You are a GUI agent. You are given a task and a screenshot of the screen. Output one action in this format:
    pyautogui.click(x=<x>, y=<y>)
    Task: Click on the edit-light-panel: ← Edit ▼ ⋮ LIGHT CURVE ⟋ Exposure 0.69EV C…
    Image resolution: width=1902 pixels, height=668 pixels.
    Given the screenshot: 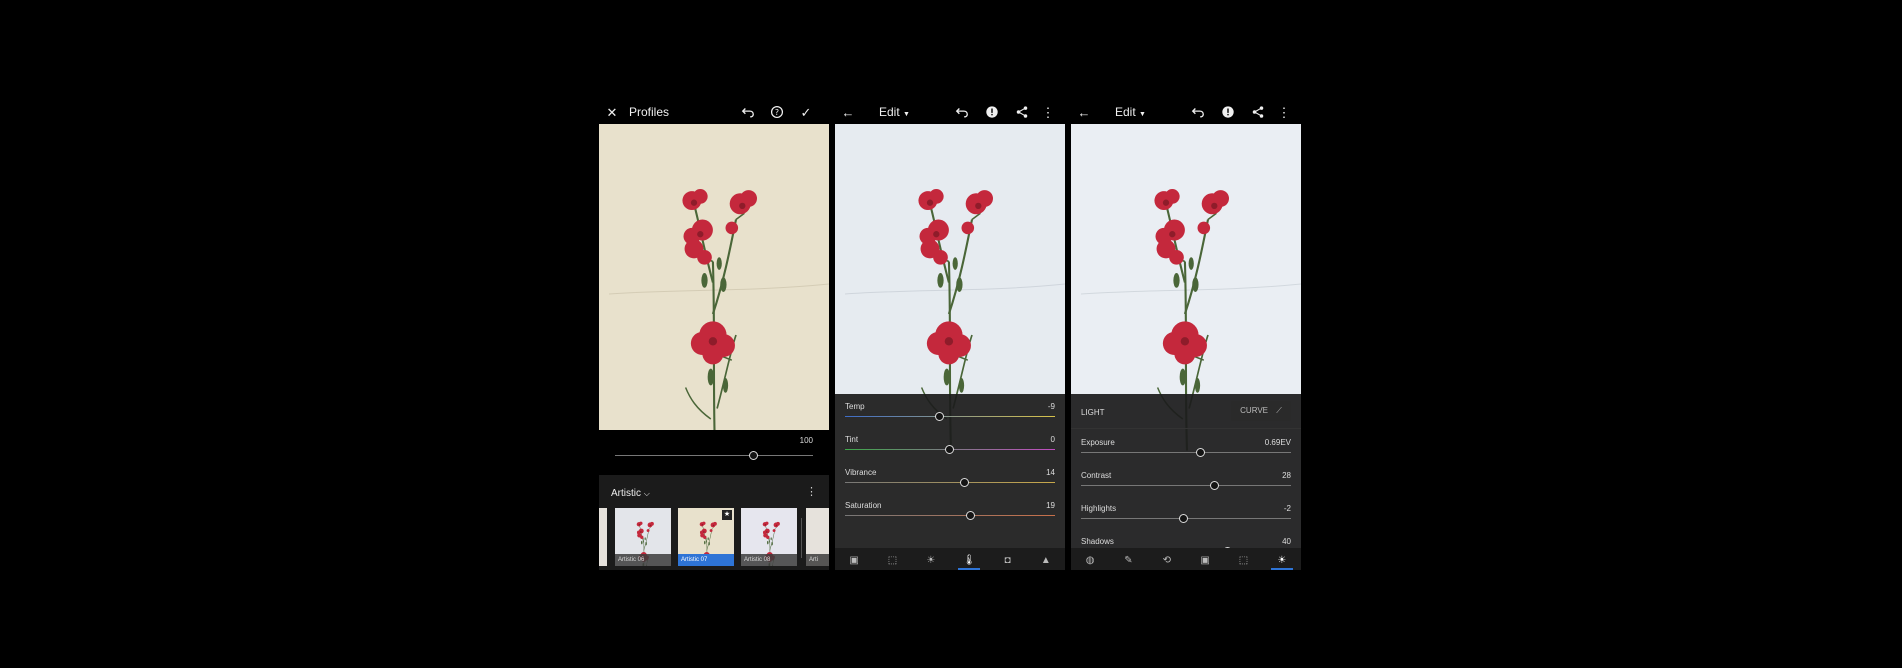 What is the action you would take?
    pyautogui.click(x=1186, y=335)
    